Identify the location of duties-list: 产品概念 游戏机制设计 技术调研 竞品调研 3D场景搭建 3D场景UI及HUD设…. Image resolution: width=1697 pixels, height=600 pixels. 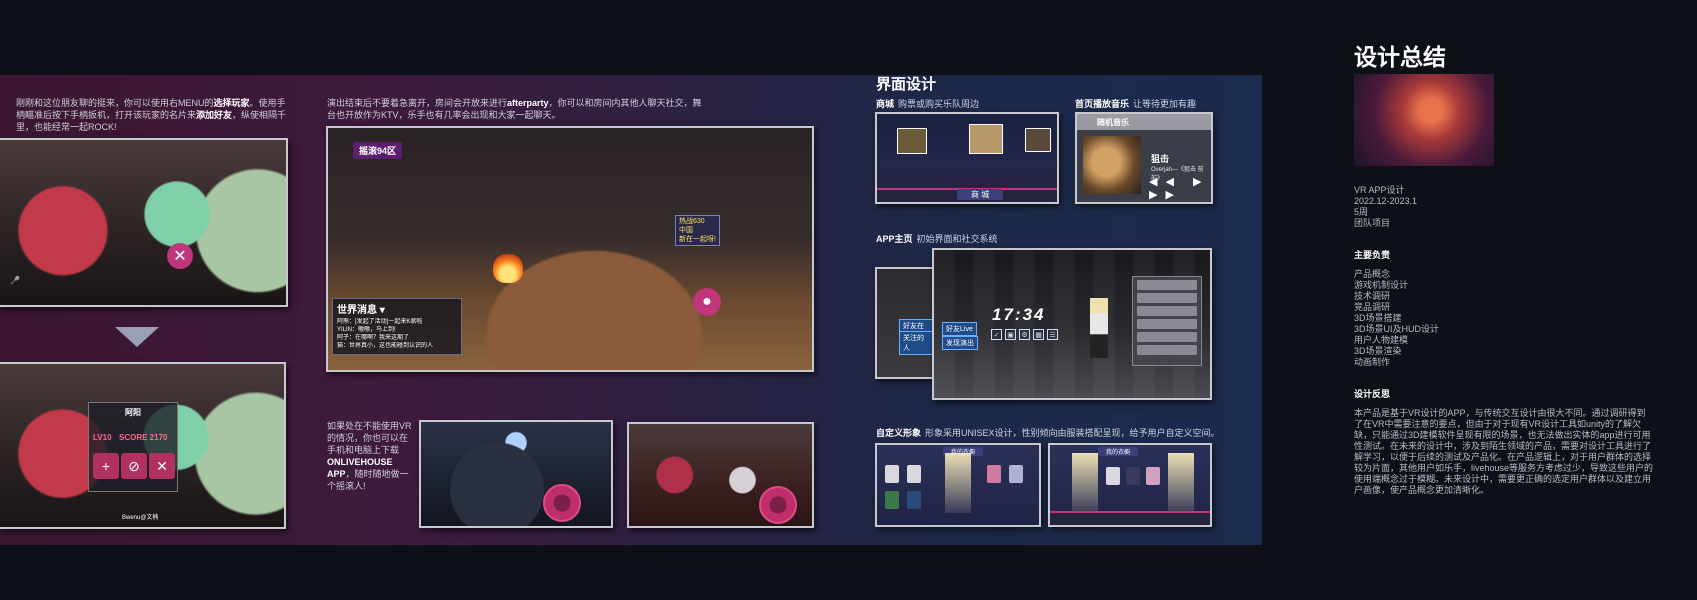
(1397, 318).